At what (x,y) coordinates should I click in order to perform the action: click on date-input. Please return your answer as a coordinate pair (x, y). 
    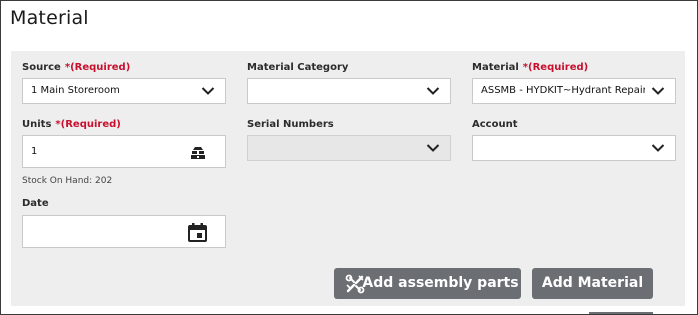
    Looking at the image, I should click on (124, 231).